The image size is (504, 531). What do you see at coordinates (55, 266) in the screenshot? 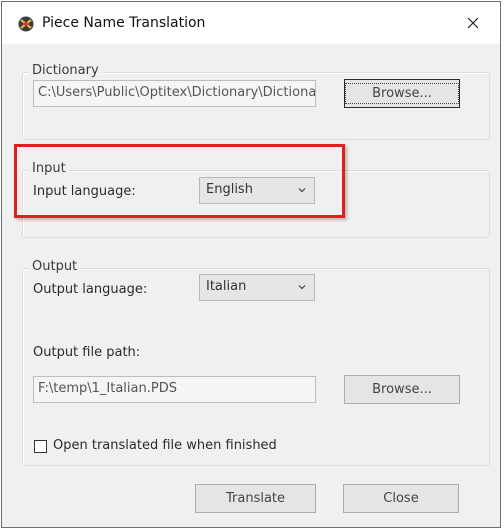
I see `output-group-label: Output` at bounding box center [55, 266].